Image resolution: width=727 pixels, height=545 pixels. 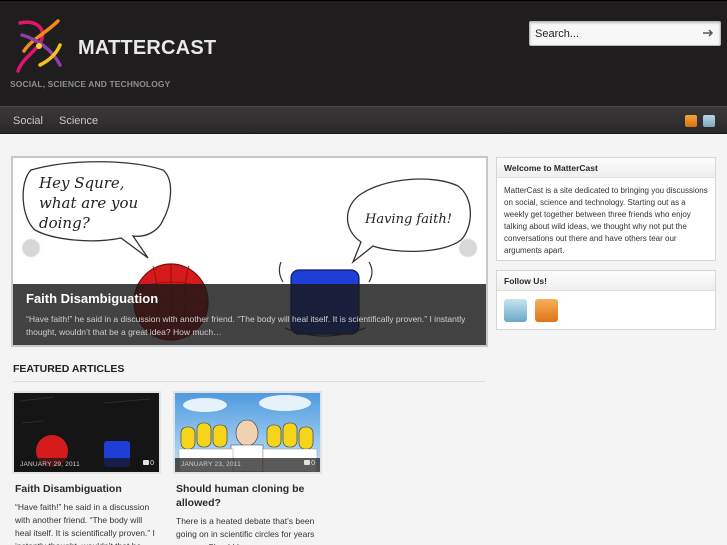 I want to click on nav-item-social: Social, so click(x=28, y=121).